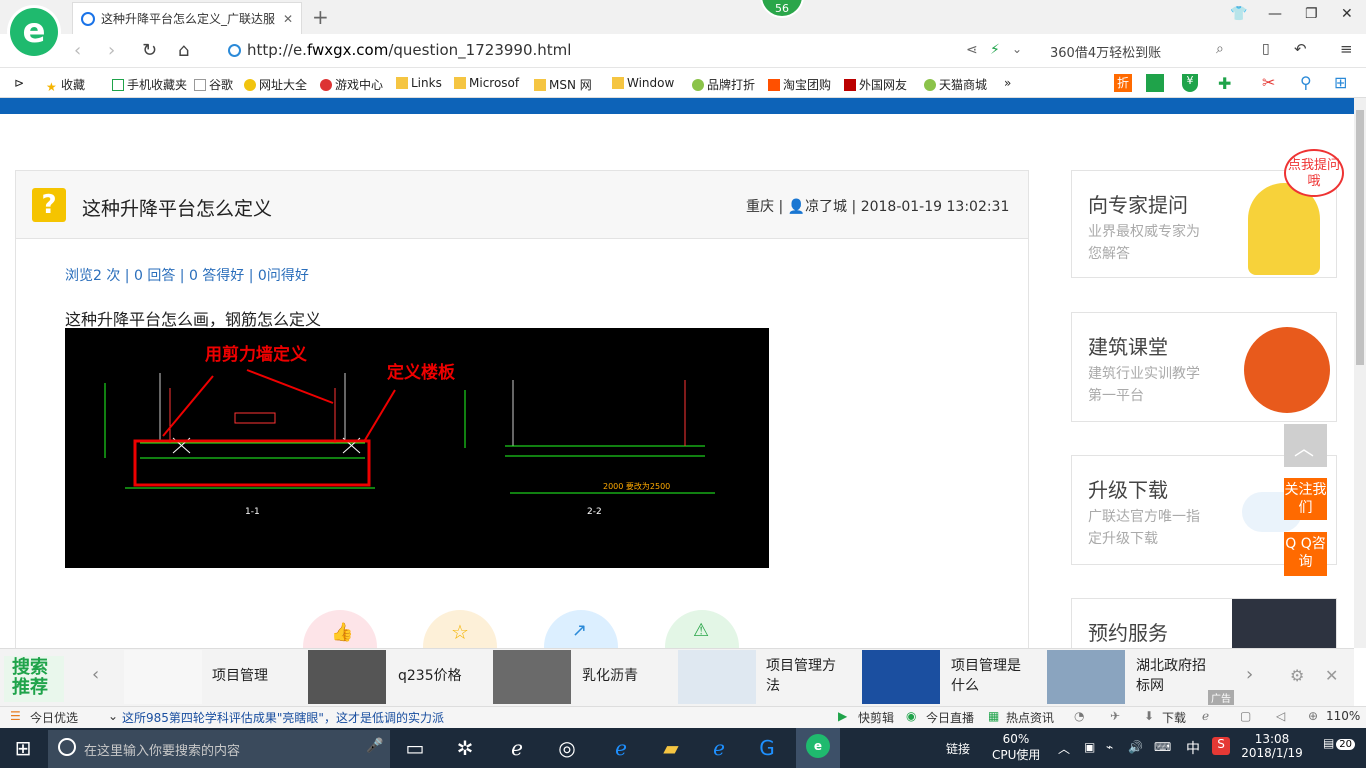 The height and width of the screenshot is (768, 1366). I want to click on keyboard-icon: ⌨, so click(1162, 747).